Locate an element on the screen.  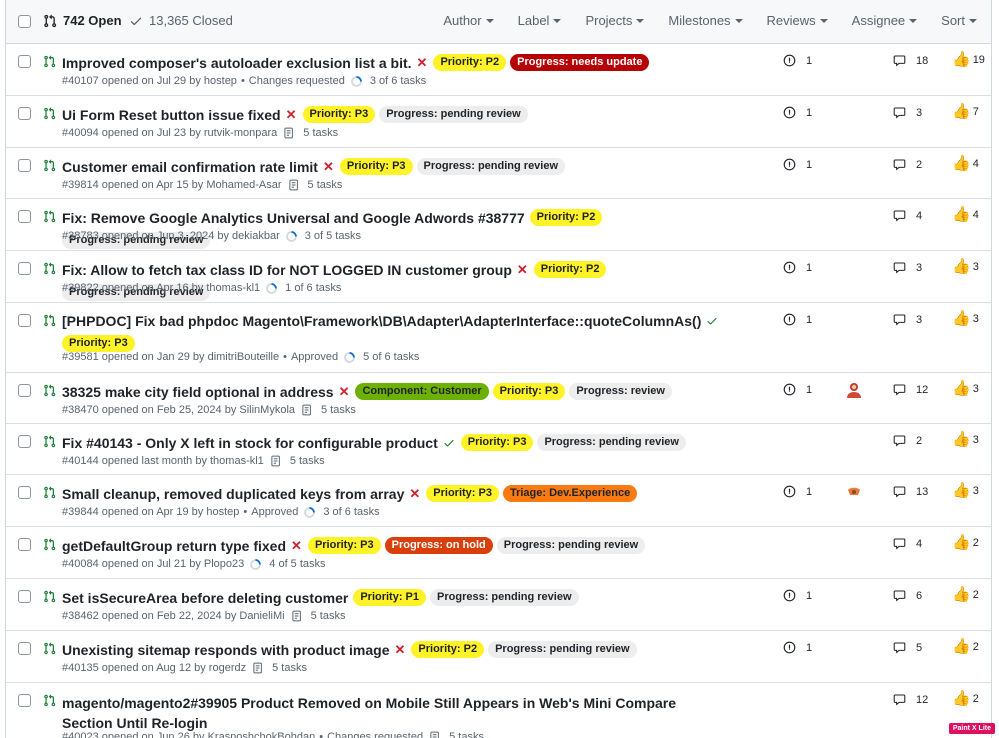
assignee-filter: Assignee is located at coordinates (885, 20).